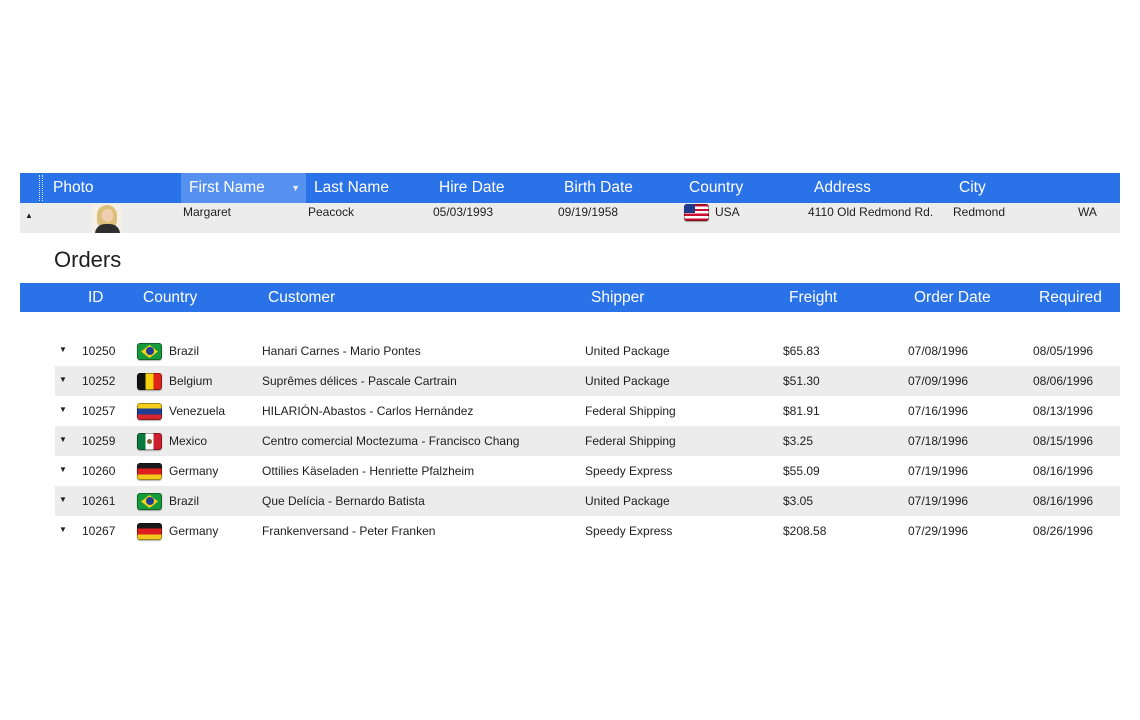 The width and height of the screenshot is (1140, 720). I want to click on order-id: 10260, so click(99, 471).